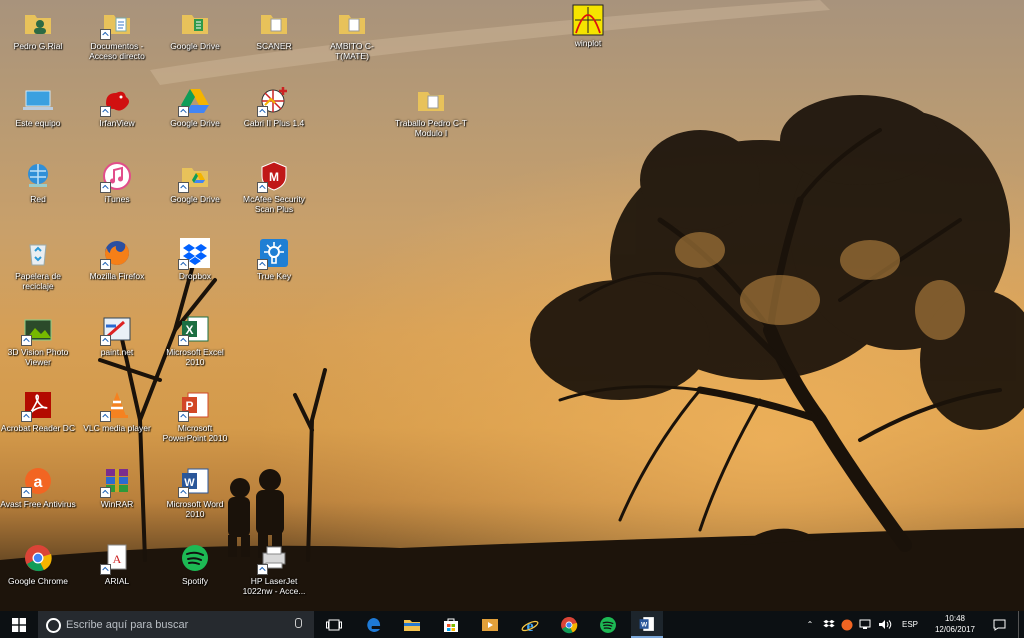 The image size is (1024, 638). I want to click on language-label: ESP, so click(909, 624).